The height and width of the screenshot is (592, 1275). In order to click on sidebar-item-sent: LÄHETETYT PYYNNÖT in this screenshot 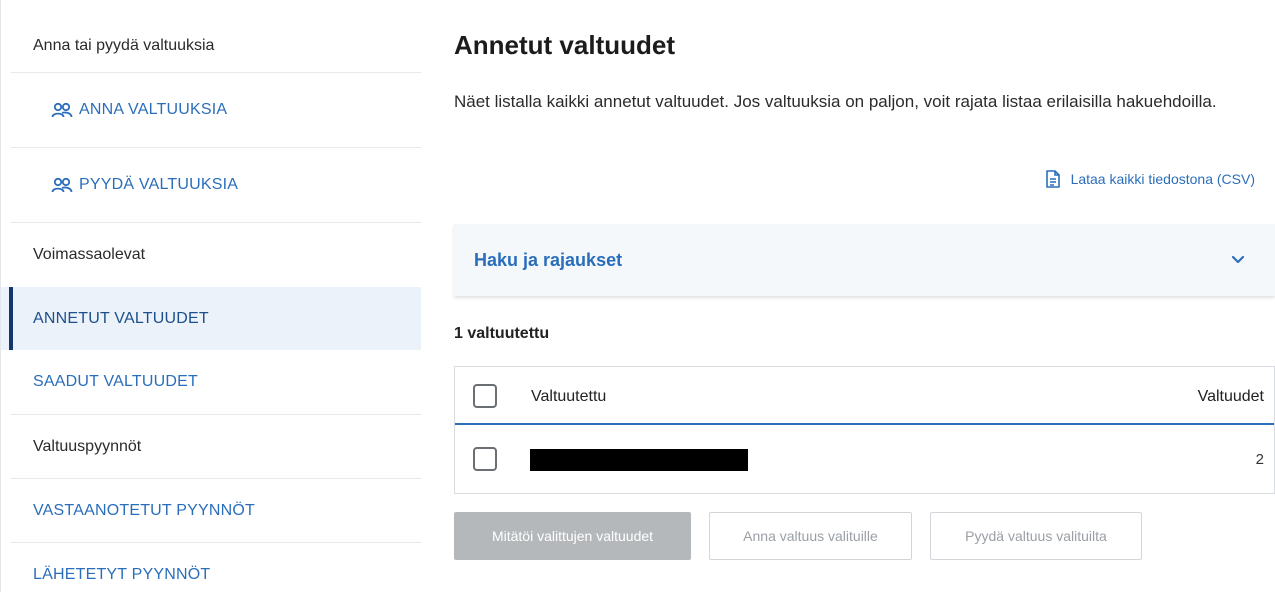, I will do `click(211, 567)`.